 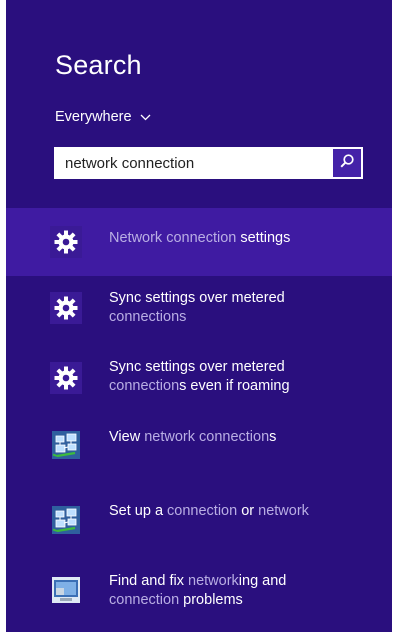 What do you see at coordinates (190, 163) in the screenshot?
I see `search-input` at bounding box center [190, 163].